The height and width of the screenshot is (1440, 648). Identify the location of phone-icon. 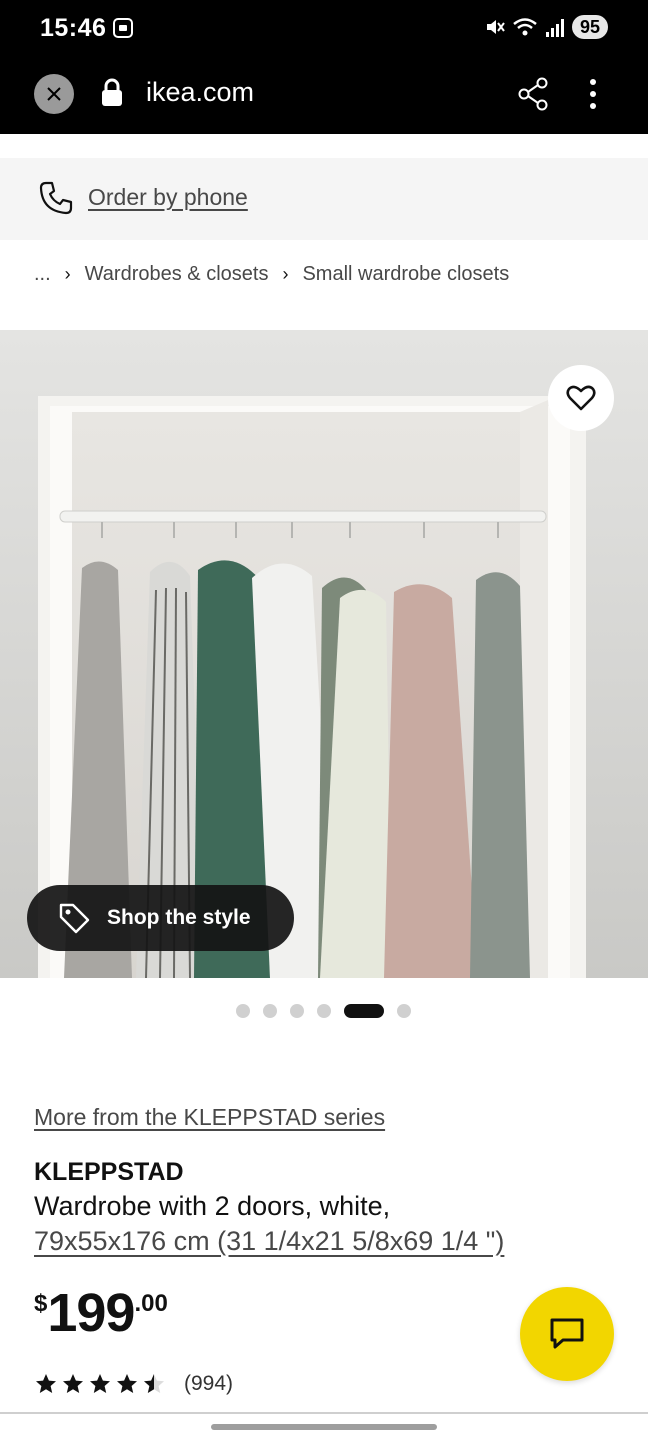
(56, 198).